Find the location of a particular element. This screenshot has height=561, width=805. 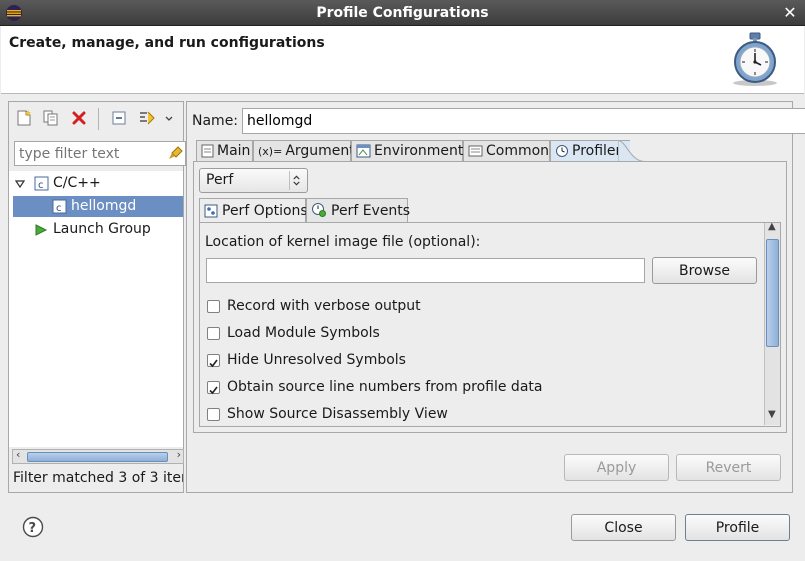

perf-events-icon is located at coordinates (319, 210).